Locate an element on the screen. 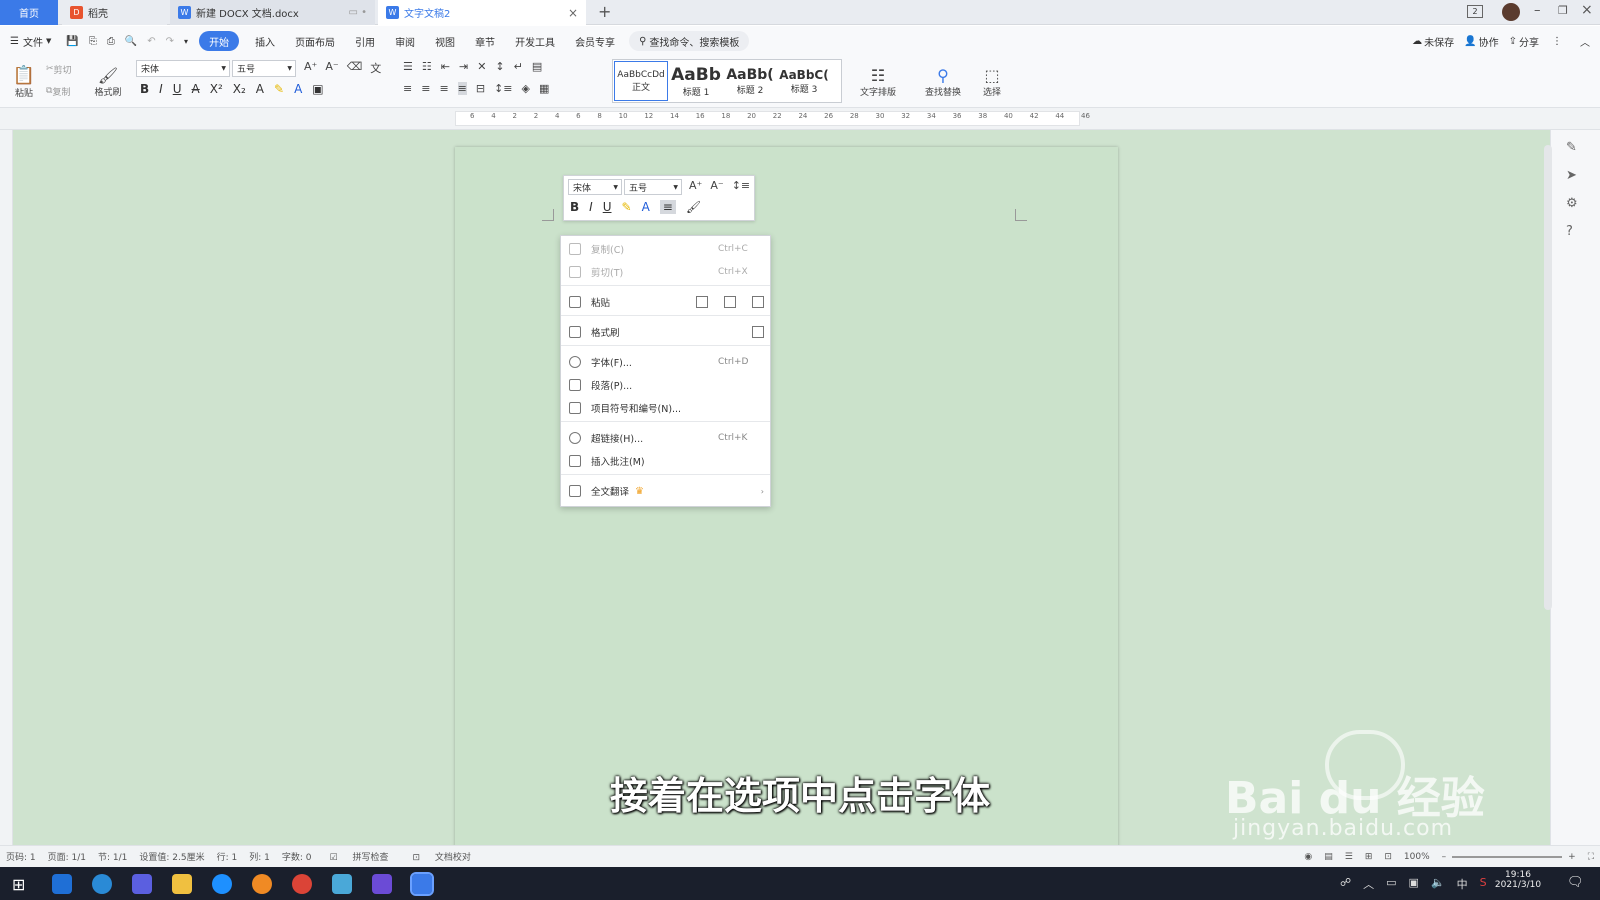 Image resolution: width=1600 pixels, height=900 pixels. clear-format-icon: ⌫ is located at coordinates (355, 68).